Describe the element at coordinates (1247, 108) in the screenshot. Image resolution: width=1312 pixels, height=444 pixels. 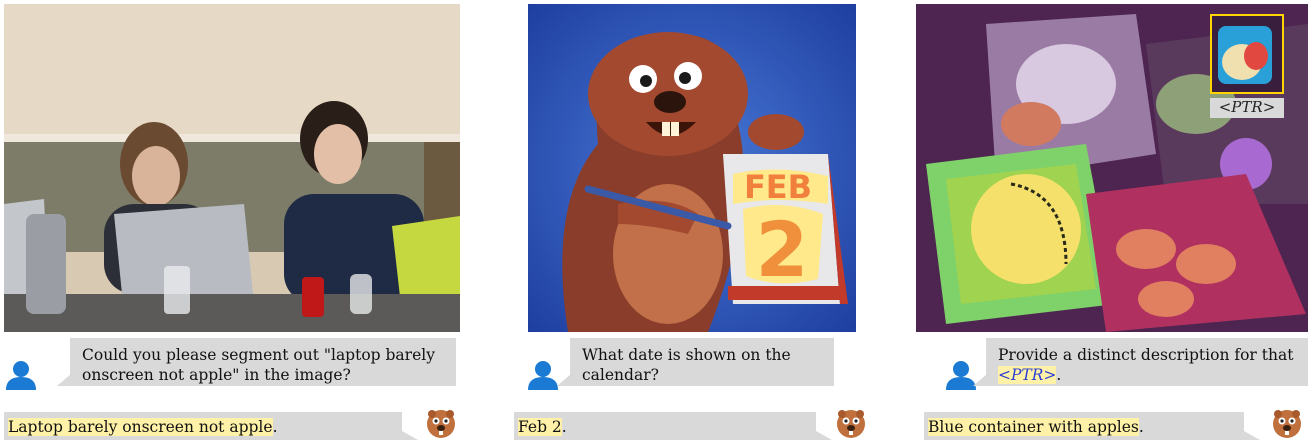
I see `ptr-label: <PTR>` at that location.